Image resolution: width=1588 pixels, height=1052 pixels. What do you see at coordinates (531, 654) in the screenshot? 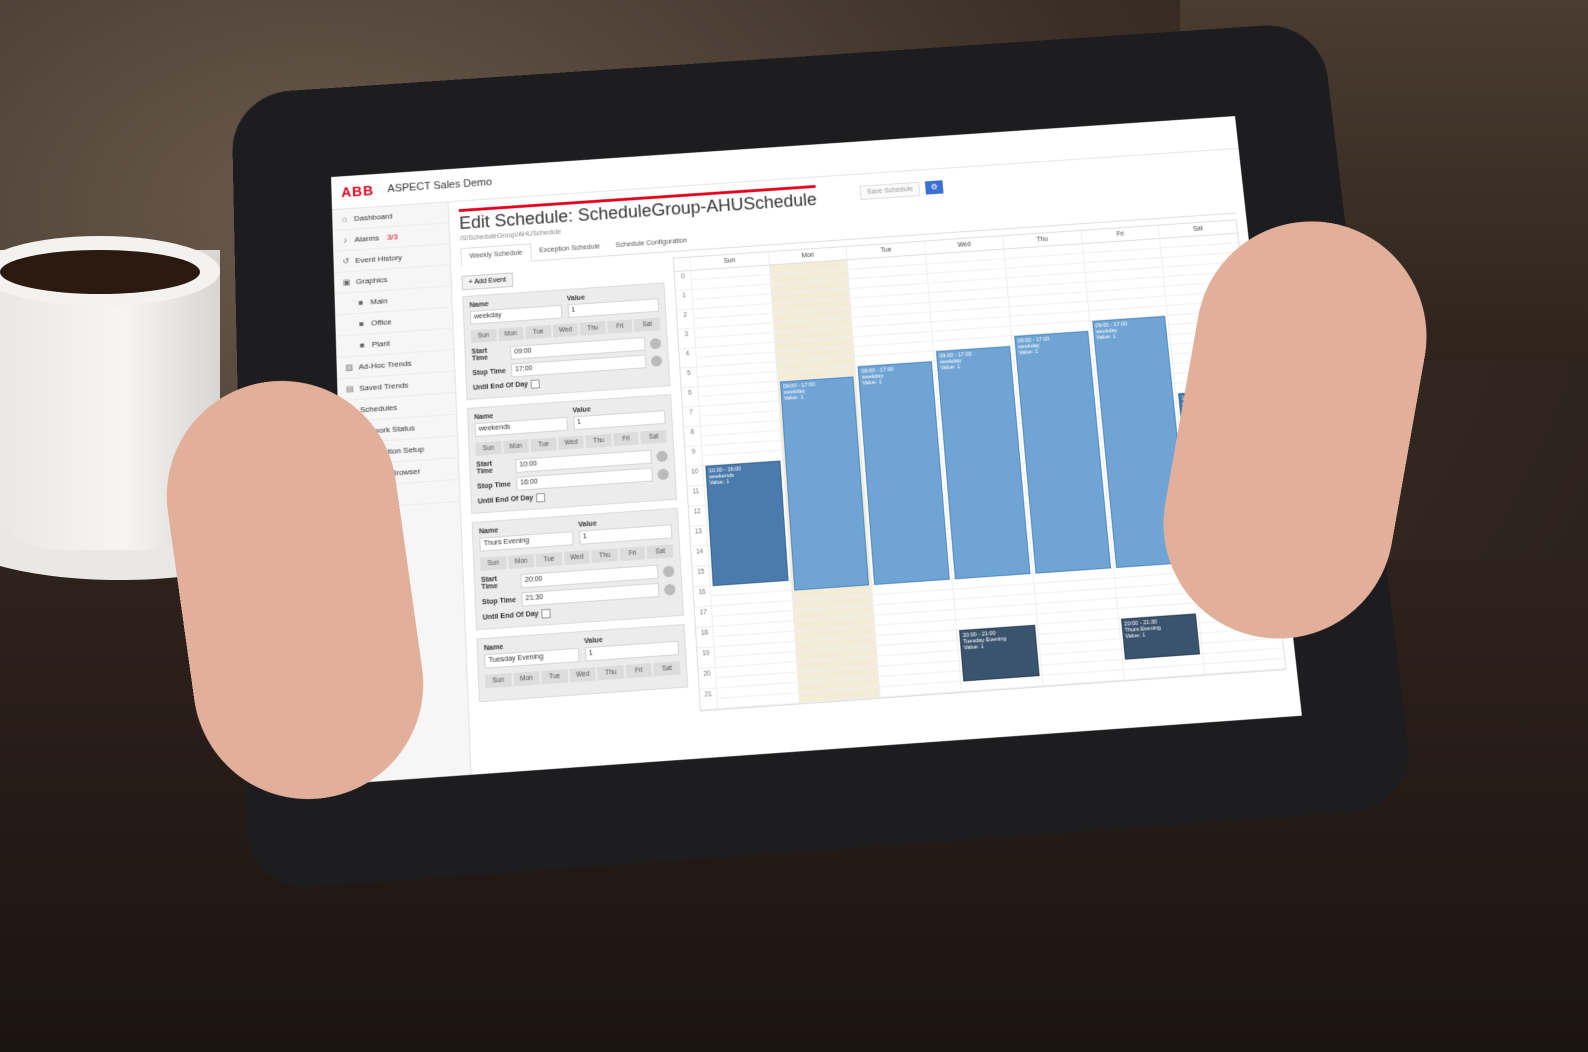
I see `name-field-group: Name Tuesday Evening` at bounding box center [531, 654].